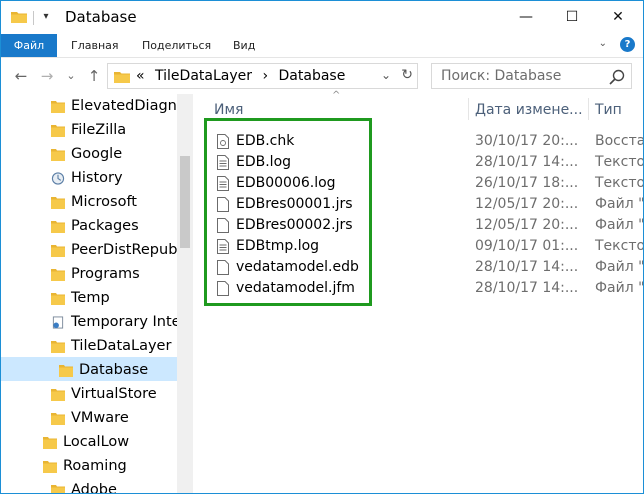  What do you see at coordinates (312, 76) in the screenshot?
I see `breadcrumb-database: Database` at bounding box center [312, 76].